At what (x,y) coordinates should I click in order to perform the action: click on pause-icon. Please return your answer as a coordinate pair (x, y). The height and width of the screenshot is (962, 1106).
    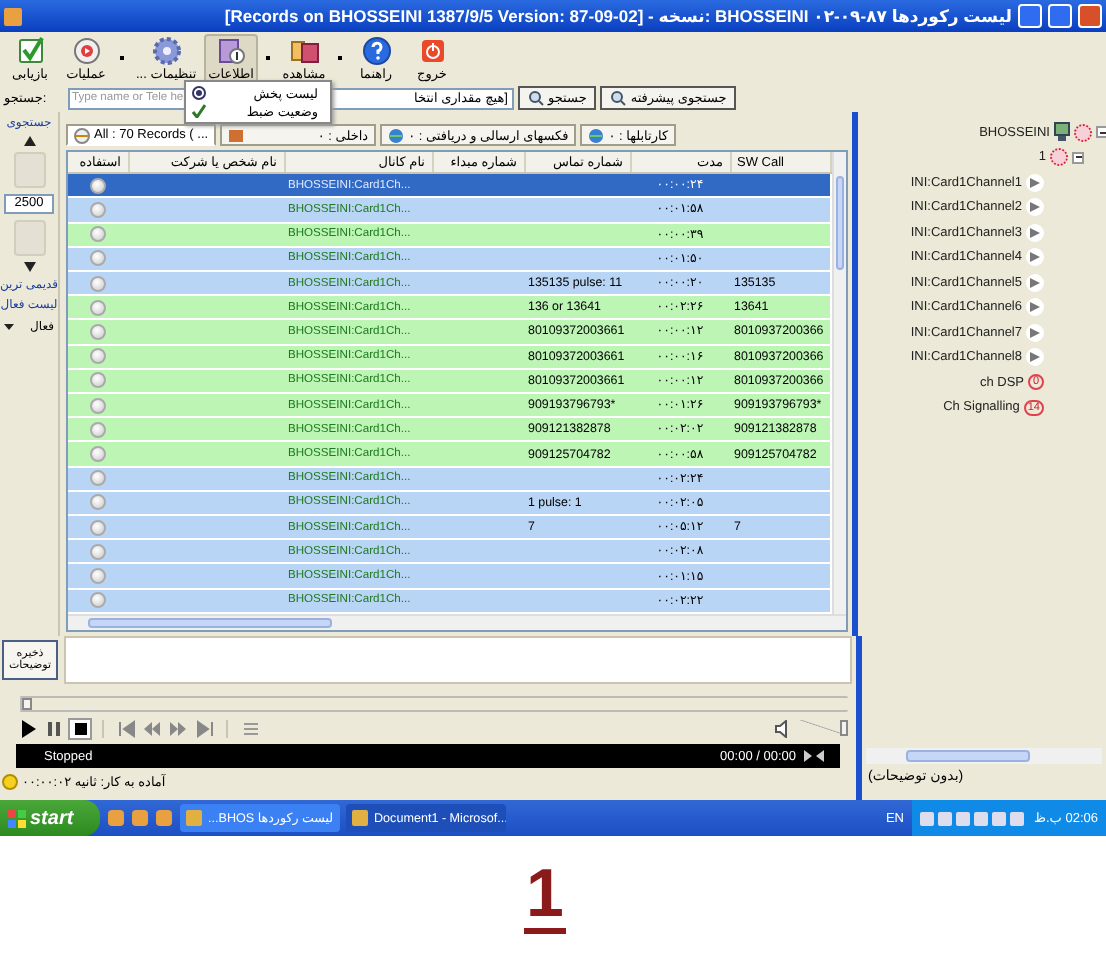
    Looking at the image, I should click on (54, 728).